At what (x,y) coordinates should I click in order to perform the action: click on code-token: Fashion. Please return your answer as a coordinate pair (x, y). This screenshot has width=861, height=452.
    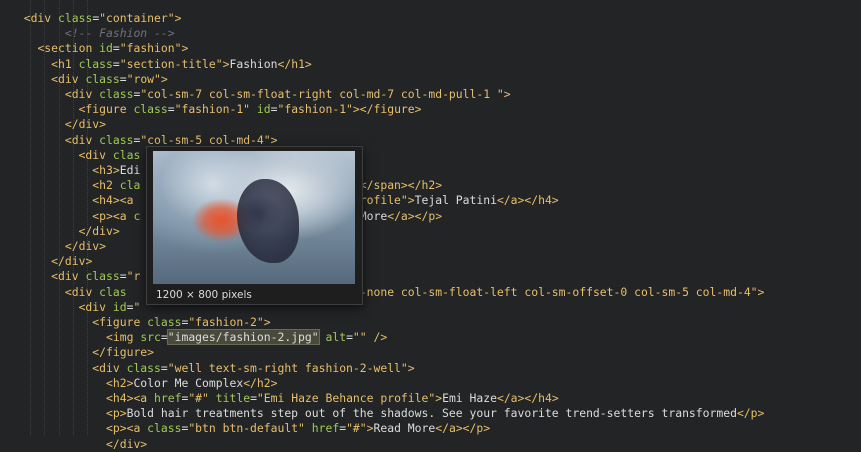
    Looking at the image, I should click on (253, 63).